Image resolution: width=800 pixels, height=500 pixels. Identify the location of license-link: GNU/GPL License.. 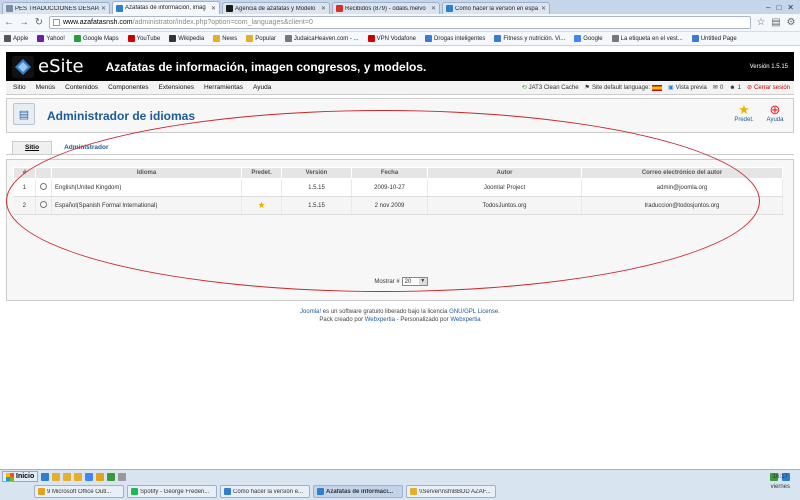
(474, 312).